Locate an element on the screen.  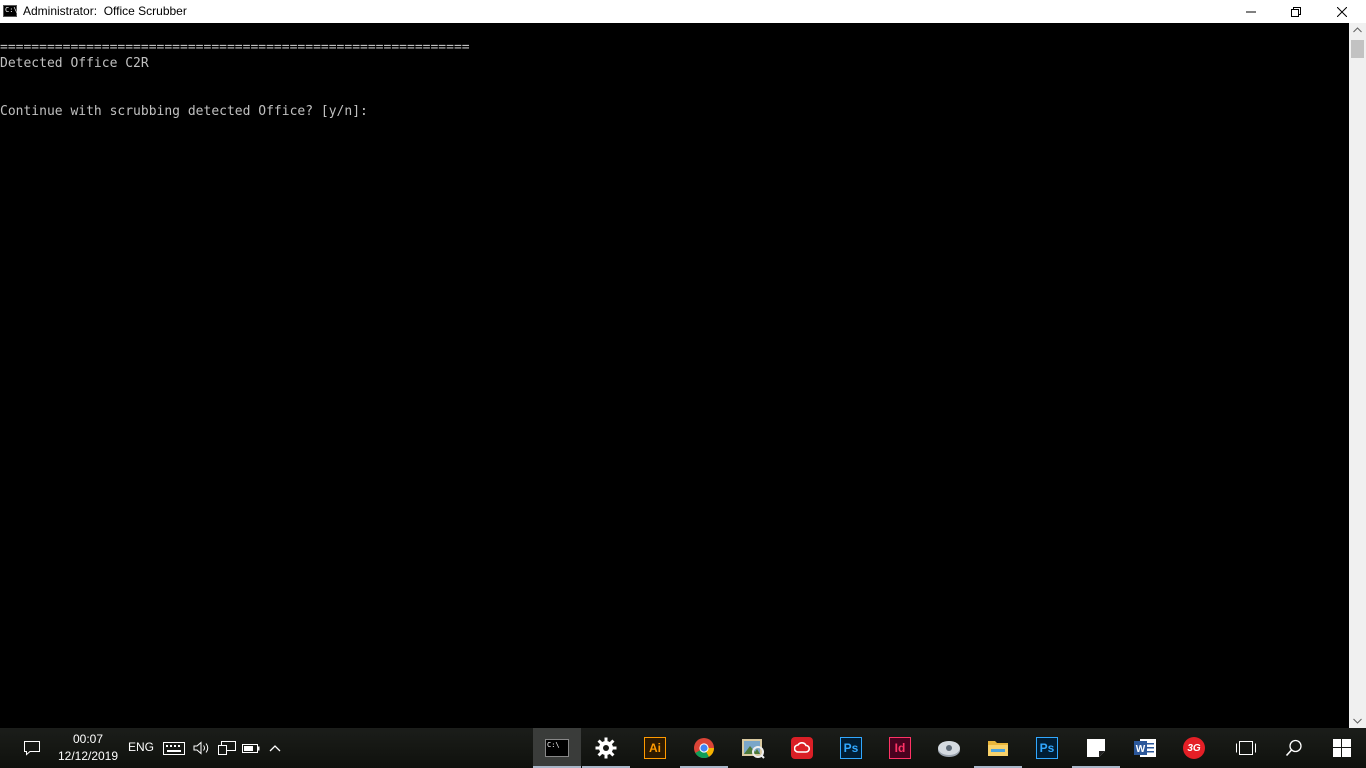
battery-icon is located at coordinates (251, 748).